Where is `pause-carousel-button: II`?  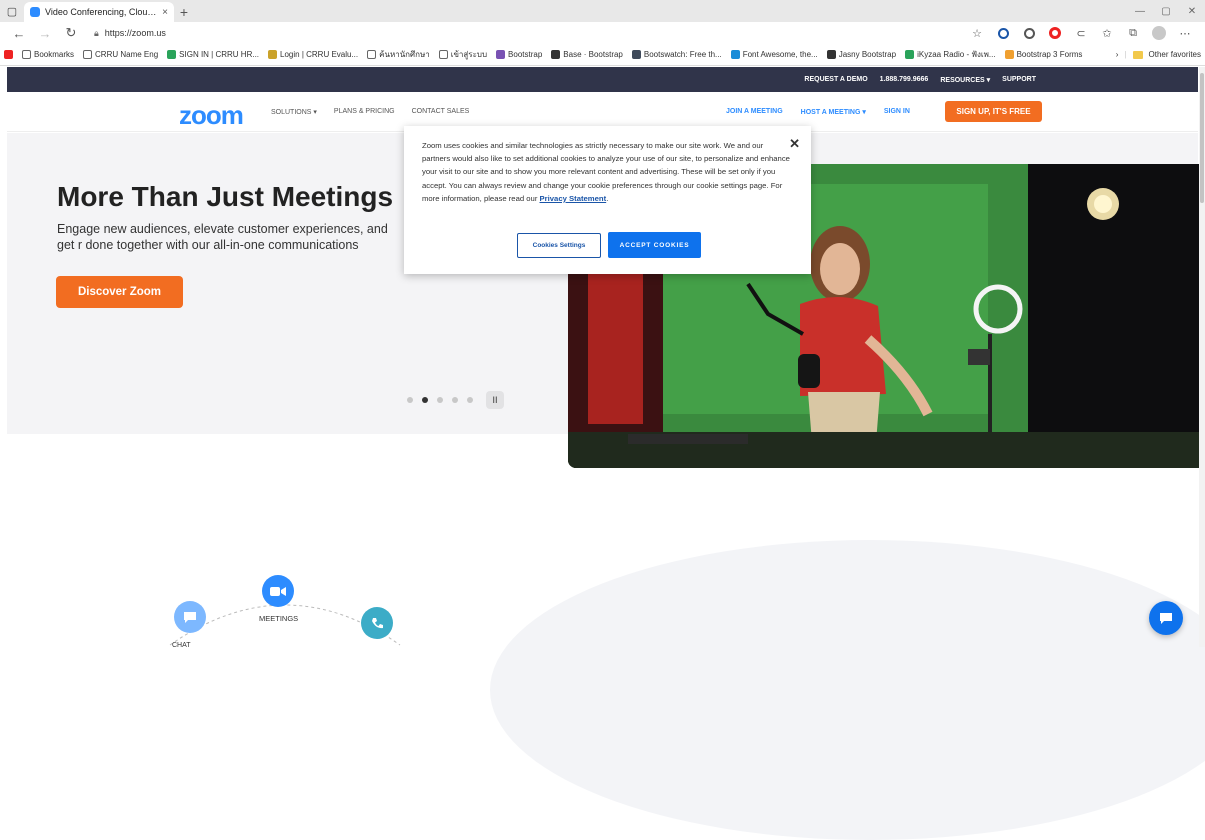 pause-carousel-button: II is located at coordinates (495, 400).